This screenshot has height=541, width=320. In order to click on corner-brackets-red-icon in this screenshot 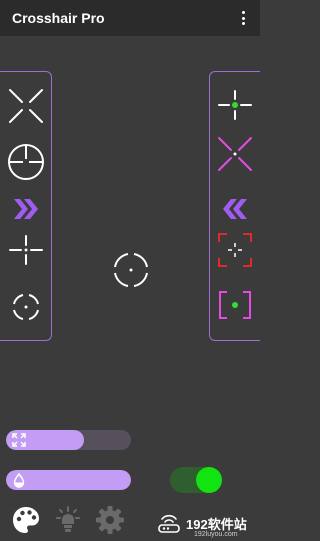, I will do `click(235, 250)`.